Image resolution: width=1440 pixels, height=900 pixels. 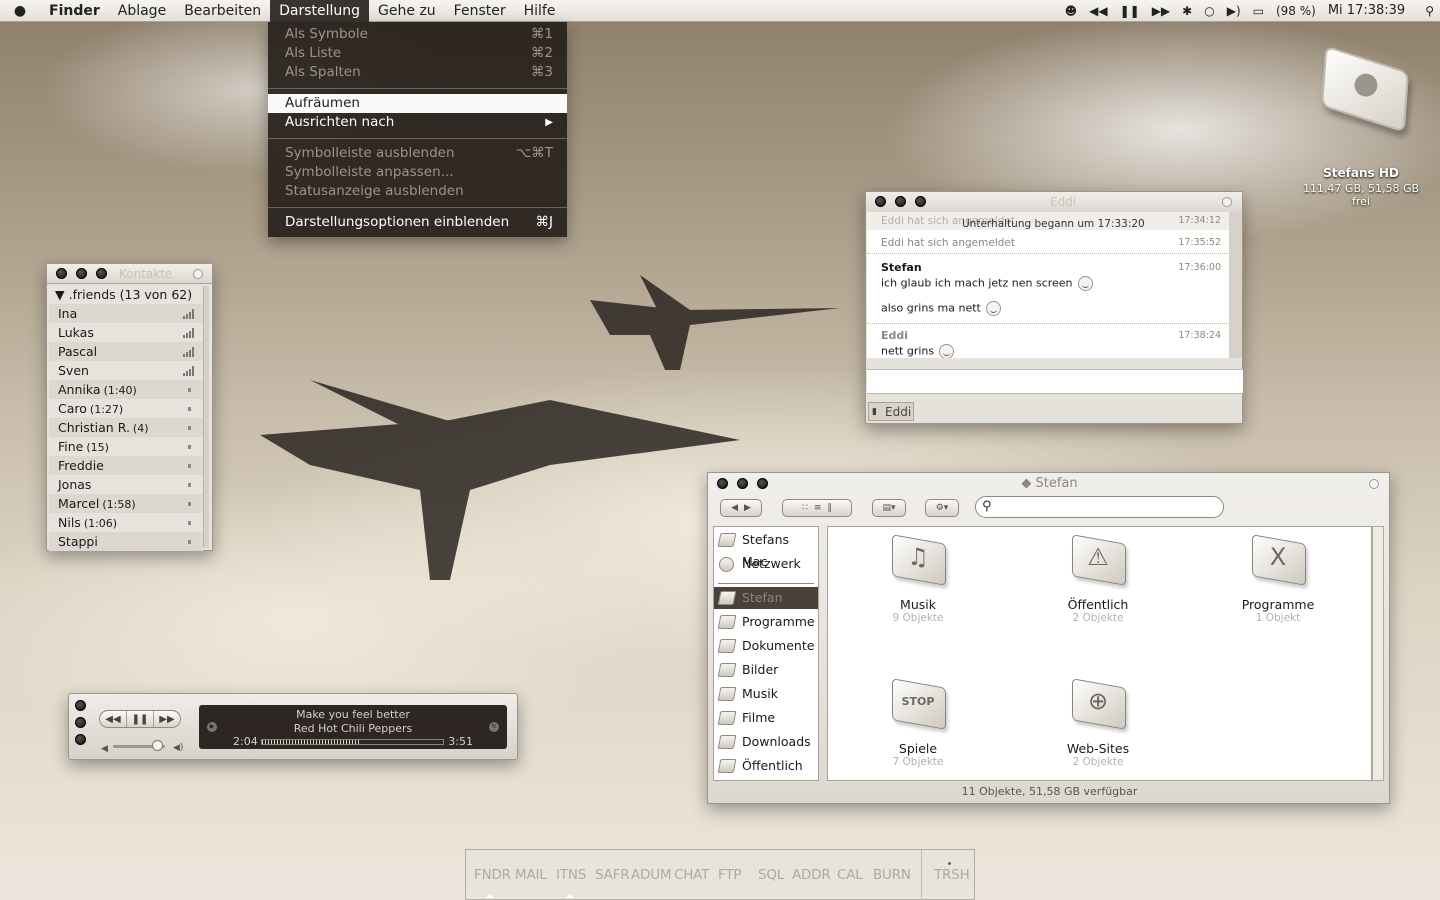 I want to click on column-view-icon: ‖, so click(x=829, y=508).